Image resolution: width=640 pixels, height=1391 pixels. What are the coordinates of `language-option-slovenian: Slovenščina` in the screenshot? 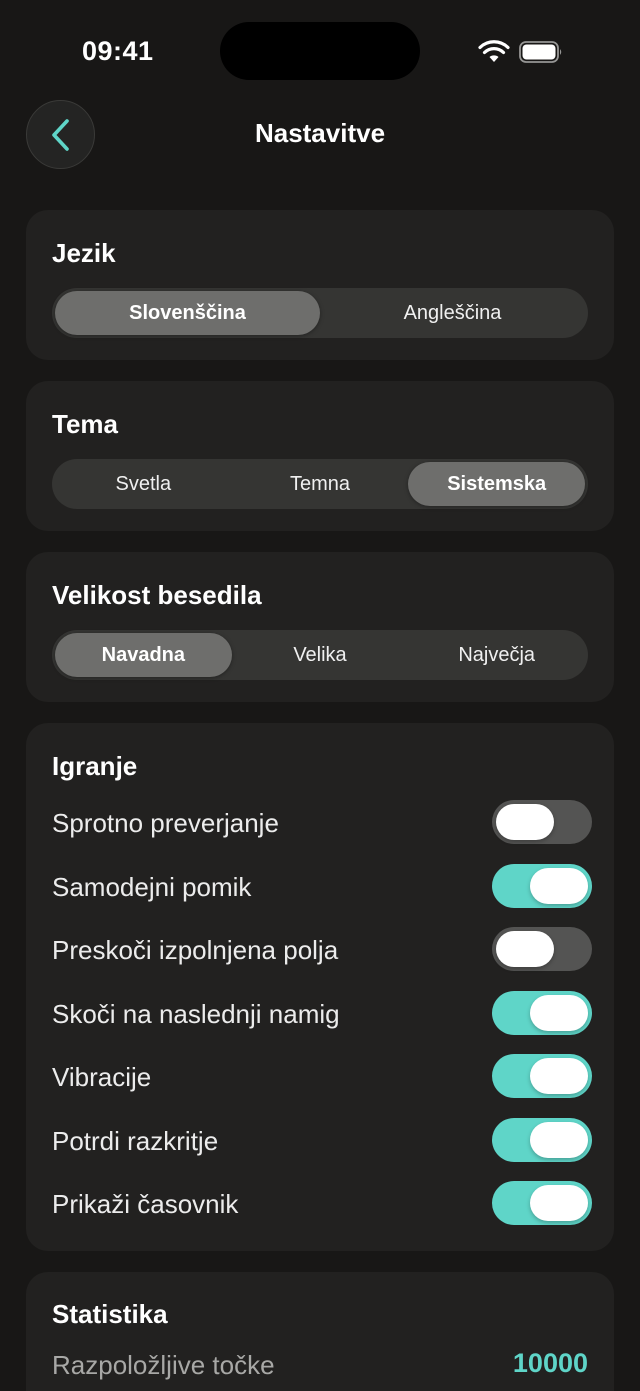 It's located at (187, 313).